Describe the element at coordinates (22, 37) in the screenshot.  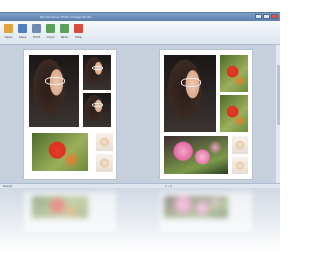
I see `save-label: Save` at that location.